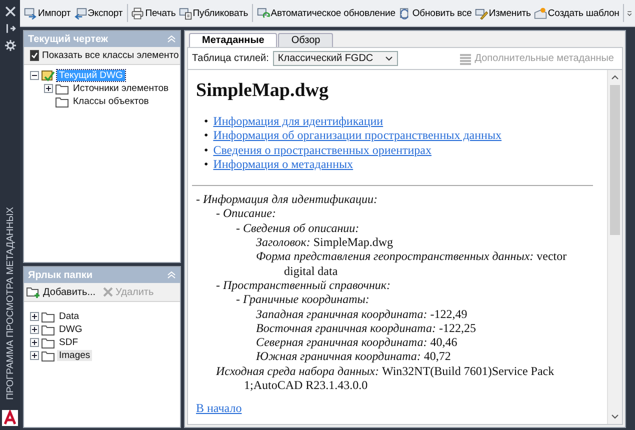 The height and width of the screenshot is (430, 635). I want to click on folder-item: Images, so click(74, 355).